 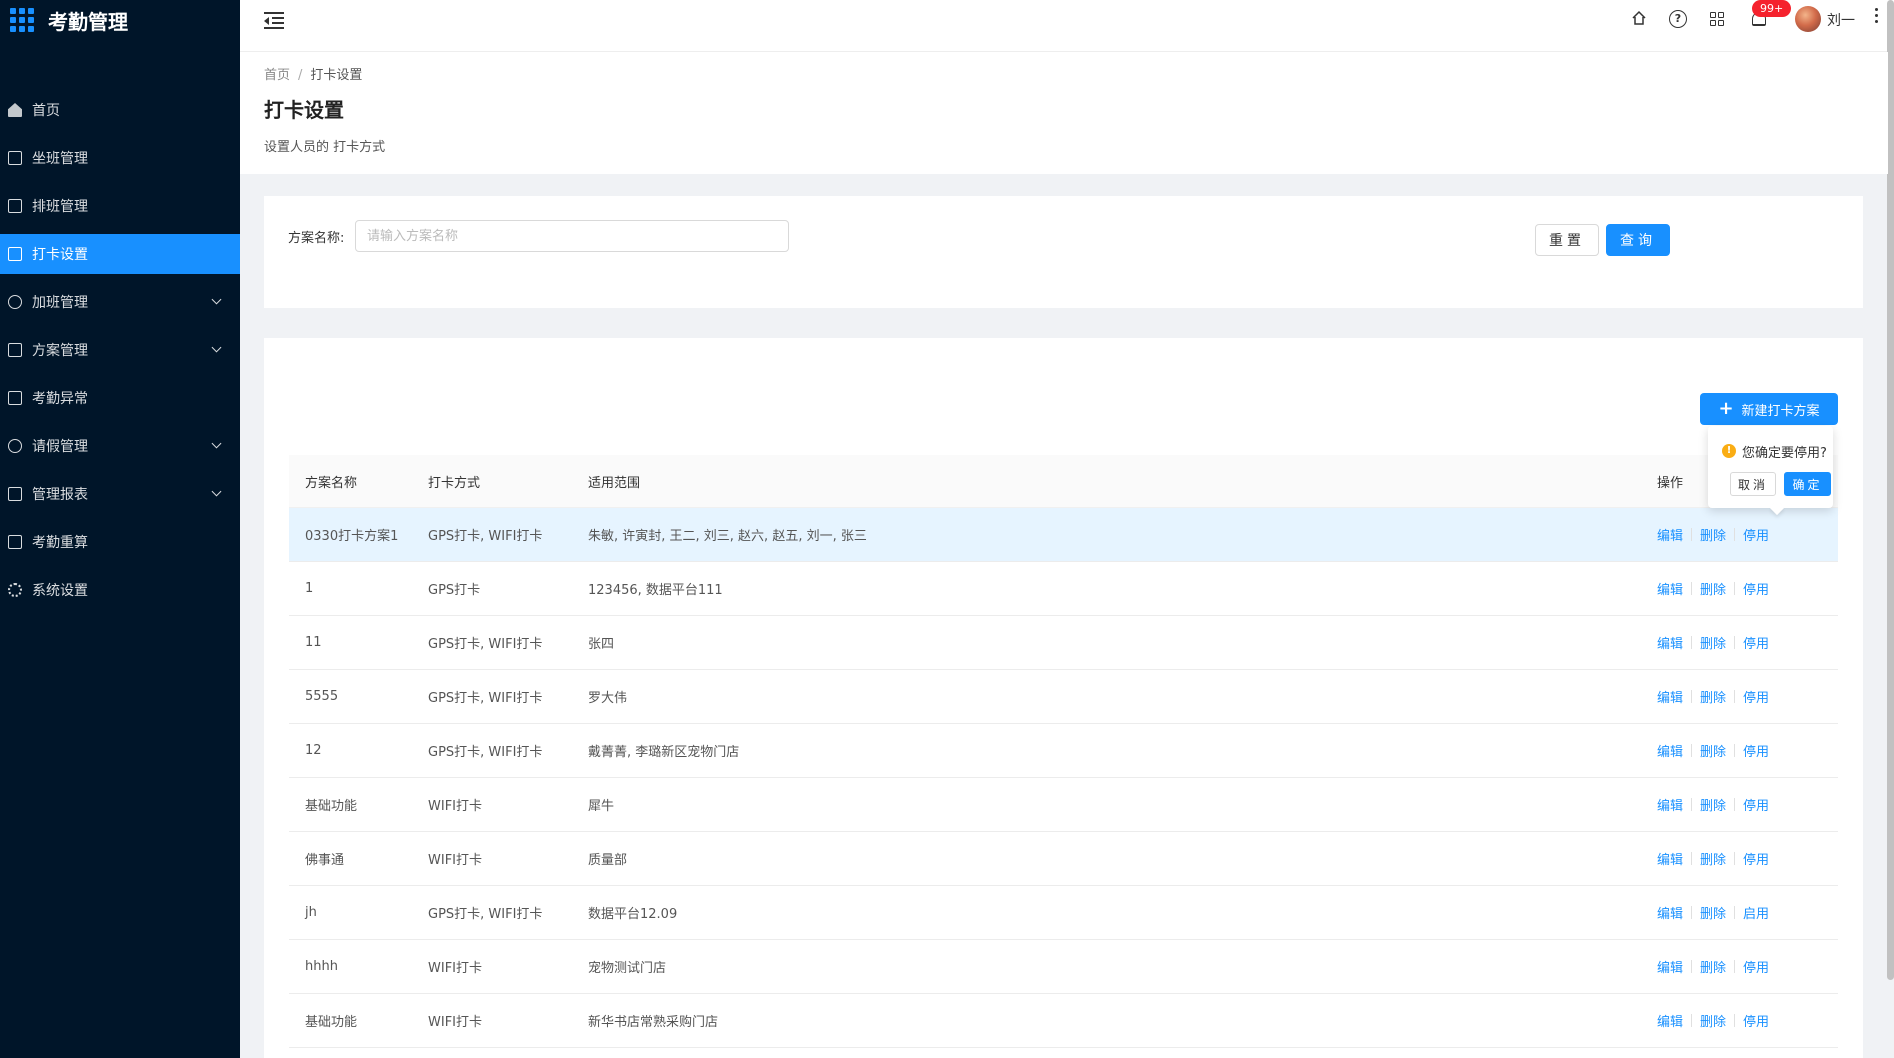 What do you see at coordinates (454, 590) in the screenshot?
I see `punch-method: GPS打卡` at bounding box center [454, 590].